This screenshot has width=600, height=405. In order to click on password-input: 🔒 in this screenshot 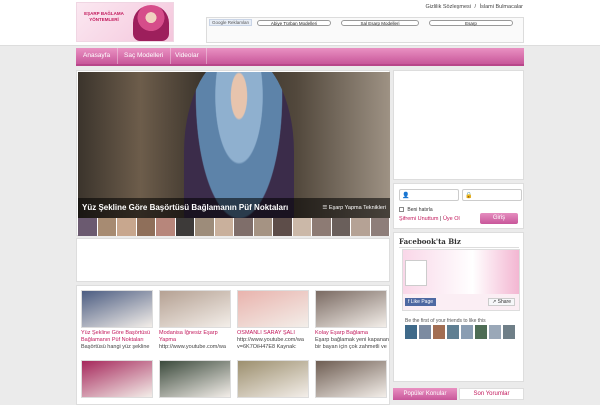, I will do `click(492, 195)`.